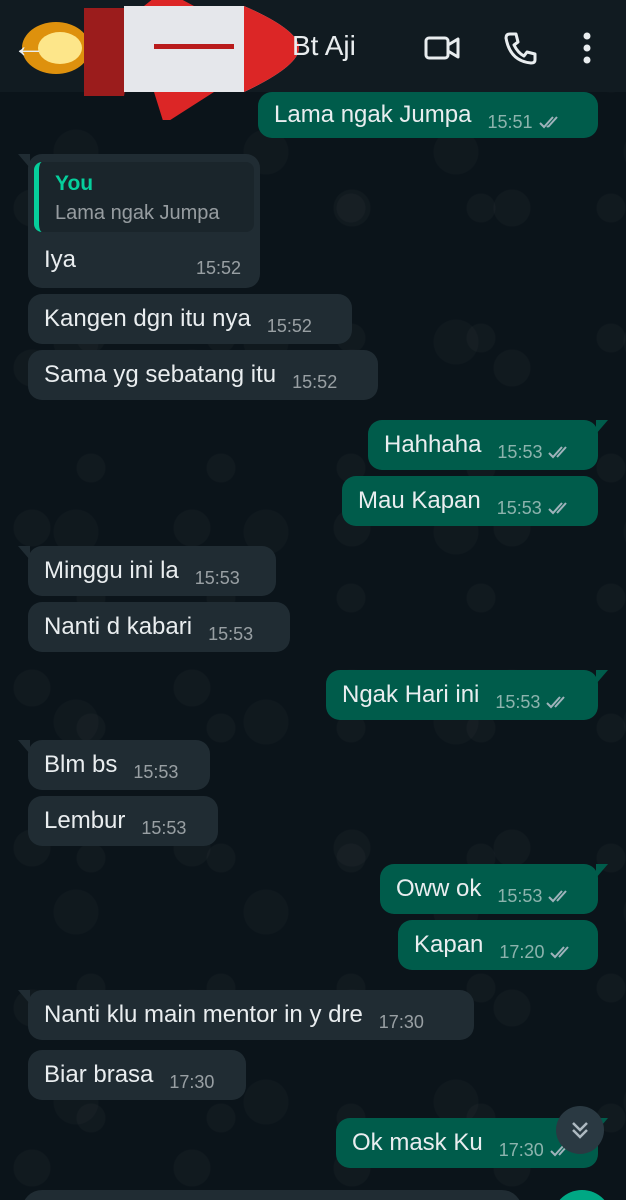  I want to click on scroll-to-bottom-button, so click(580, 1130).